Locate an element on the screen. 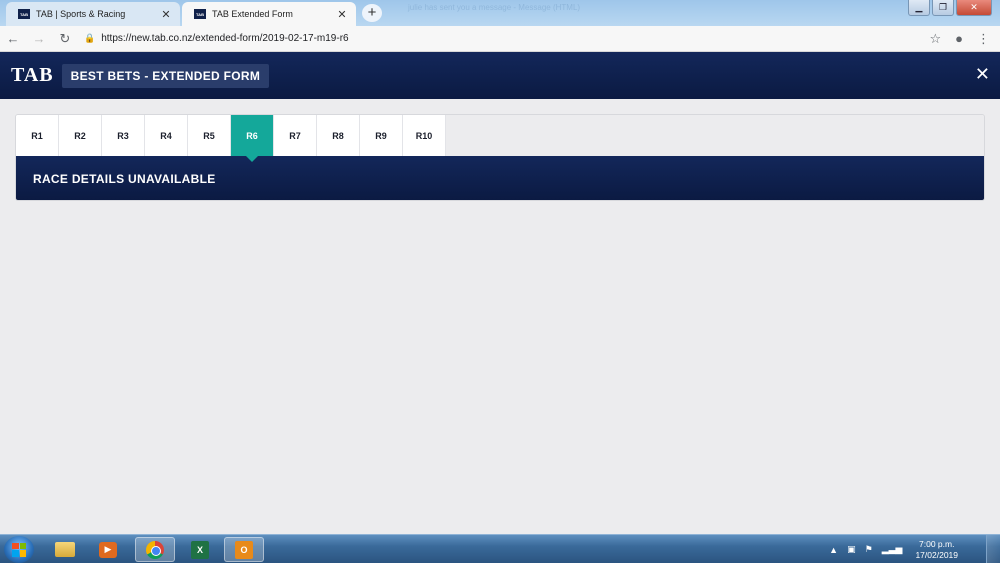 This screenshot has height=563, width=1000. window-controls: ▁ ❐ ✕ is located at coordinates (950, 8).